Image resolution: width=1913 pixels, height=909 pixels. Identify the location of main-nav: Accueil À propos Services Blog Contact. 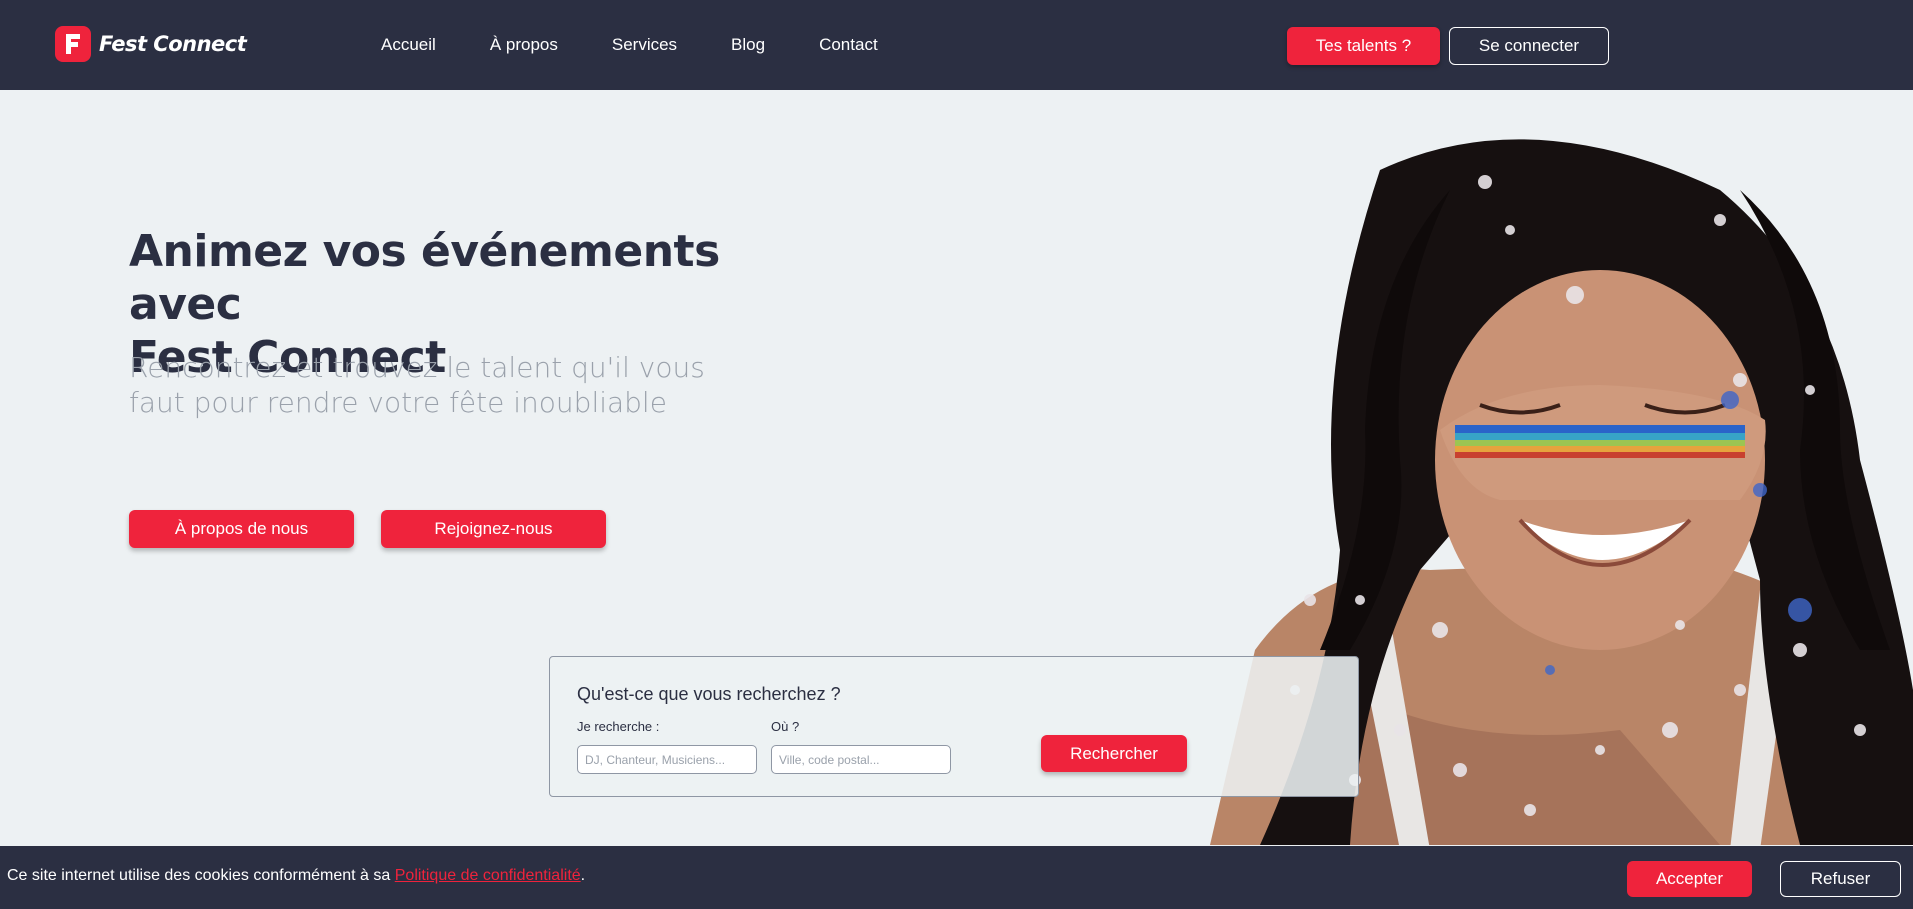
(656, 45).